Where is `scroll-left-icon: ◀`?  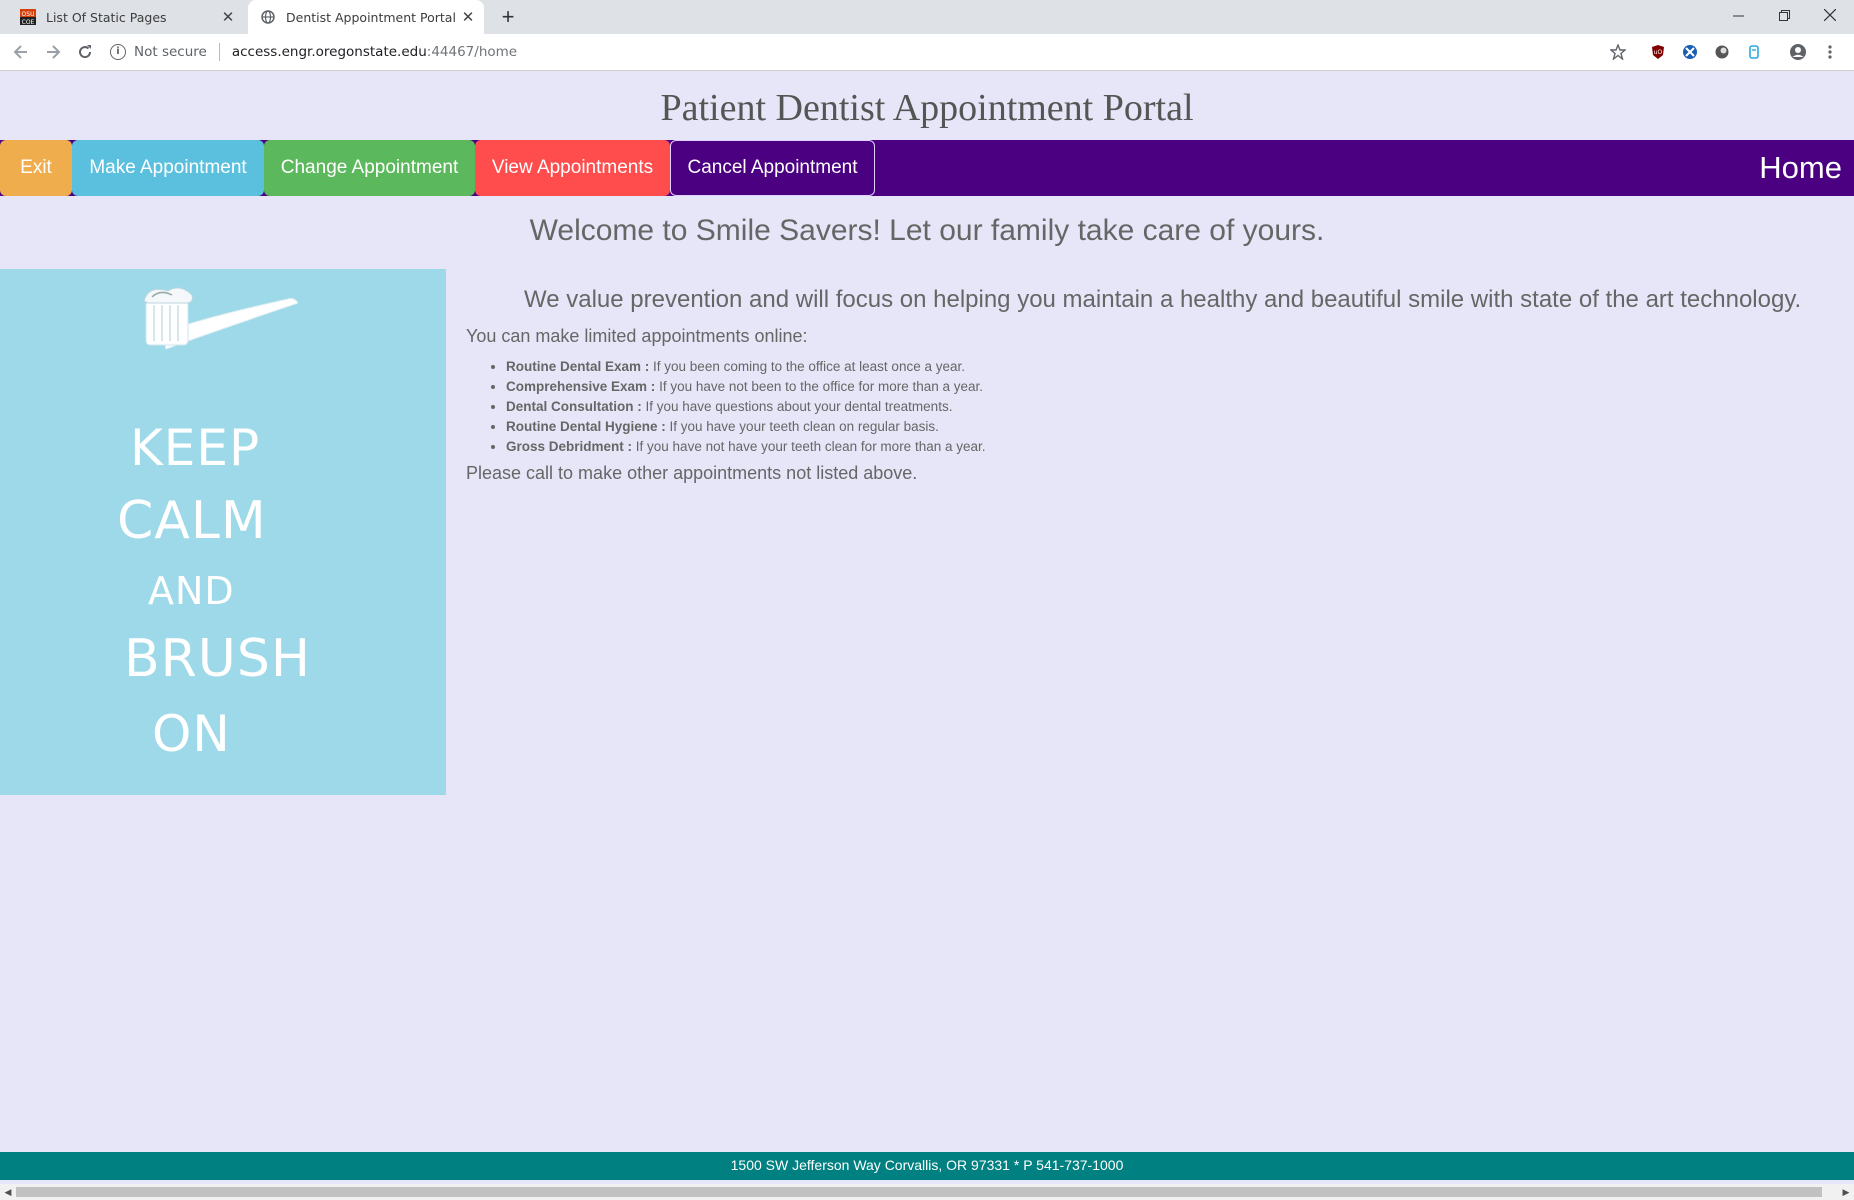
scroll-left-icon: ◀ is located at coordinates (8, 1192).